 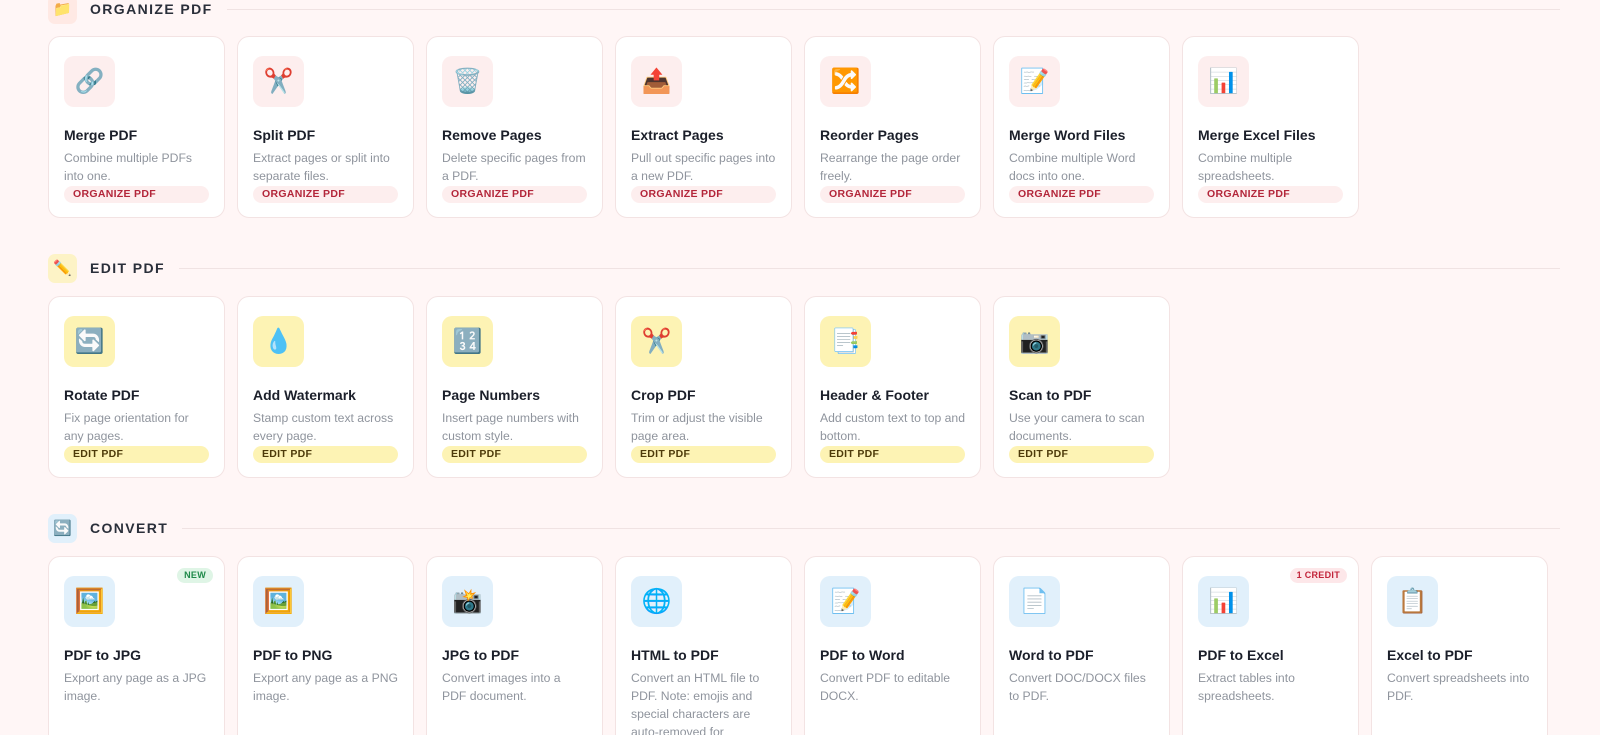 I want to click on tool-title: Crop PDF, so click(x=663, y=395).